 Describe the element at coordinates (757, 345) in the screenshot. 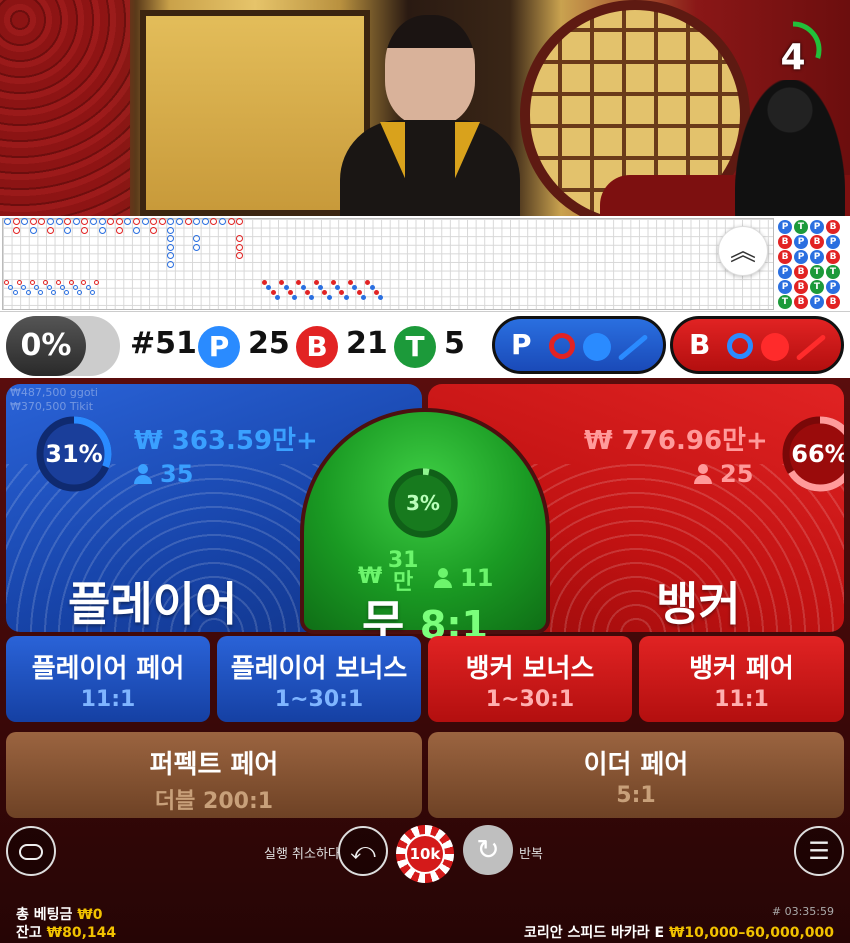

I see `banker-predict-button: B` at that location.